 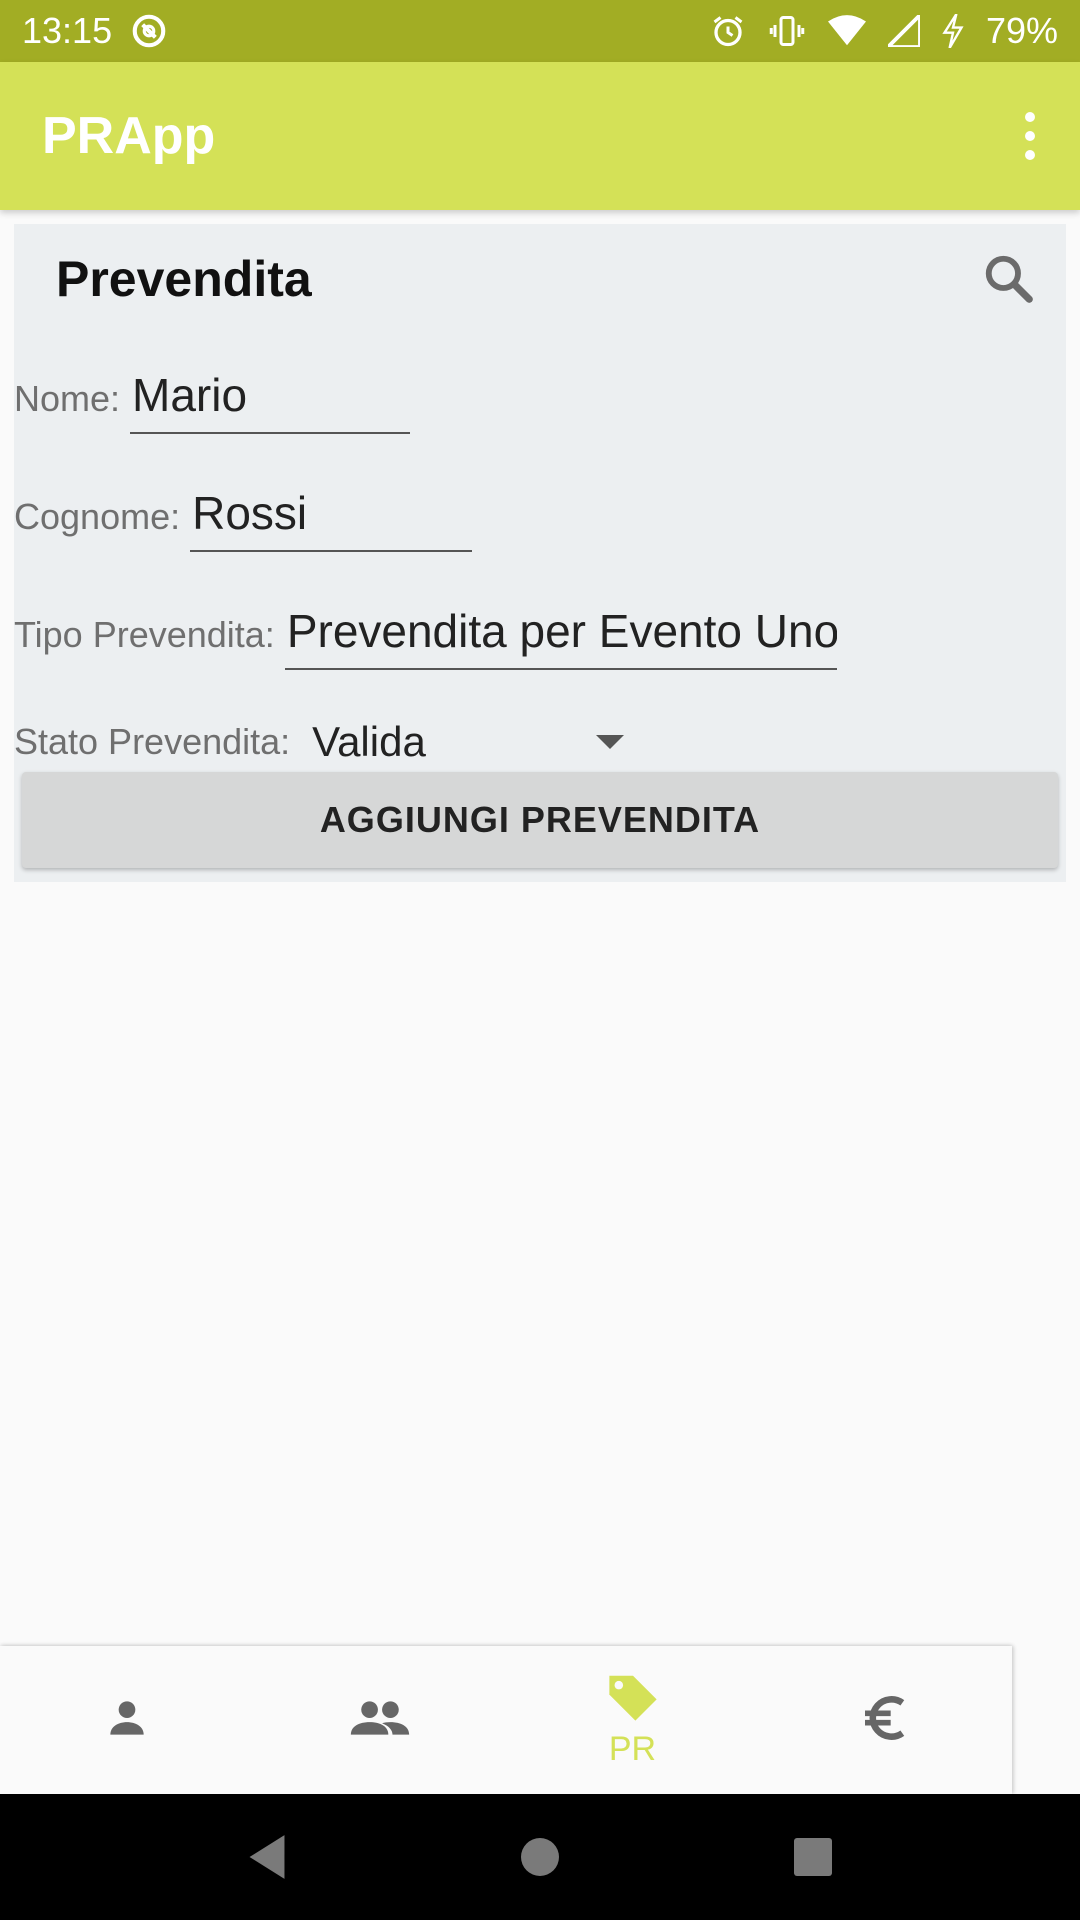 What do you see at coordinates (560, 637) in the screenshot?
I see `tipo-input` at bounding box center [560, 637].